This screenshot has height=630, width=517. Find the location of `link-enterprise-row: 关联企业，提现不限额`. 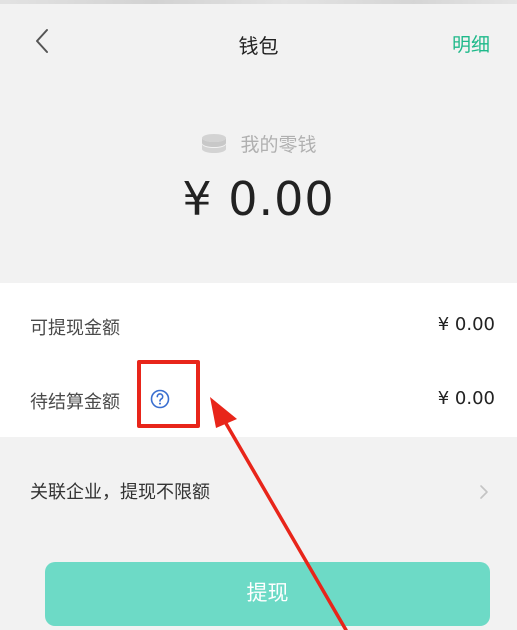

link-enterprise-row: 关联企业，提现不限额 is located at coordinates (258, 483).